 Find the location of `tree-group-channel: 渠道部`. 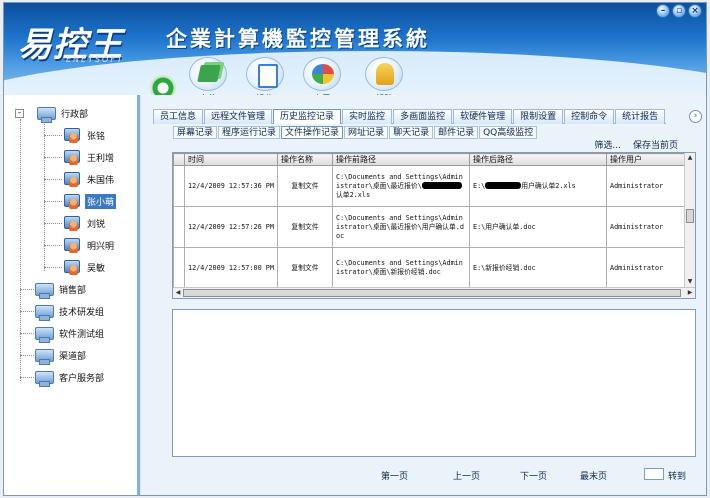

tree-group-channel: 渠道部 is located at coordinates (61, 355).